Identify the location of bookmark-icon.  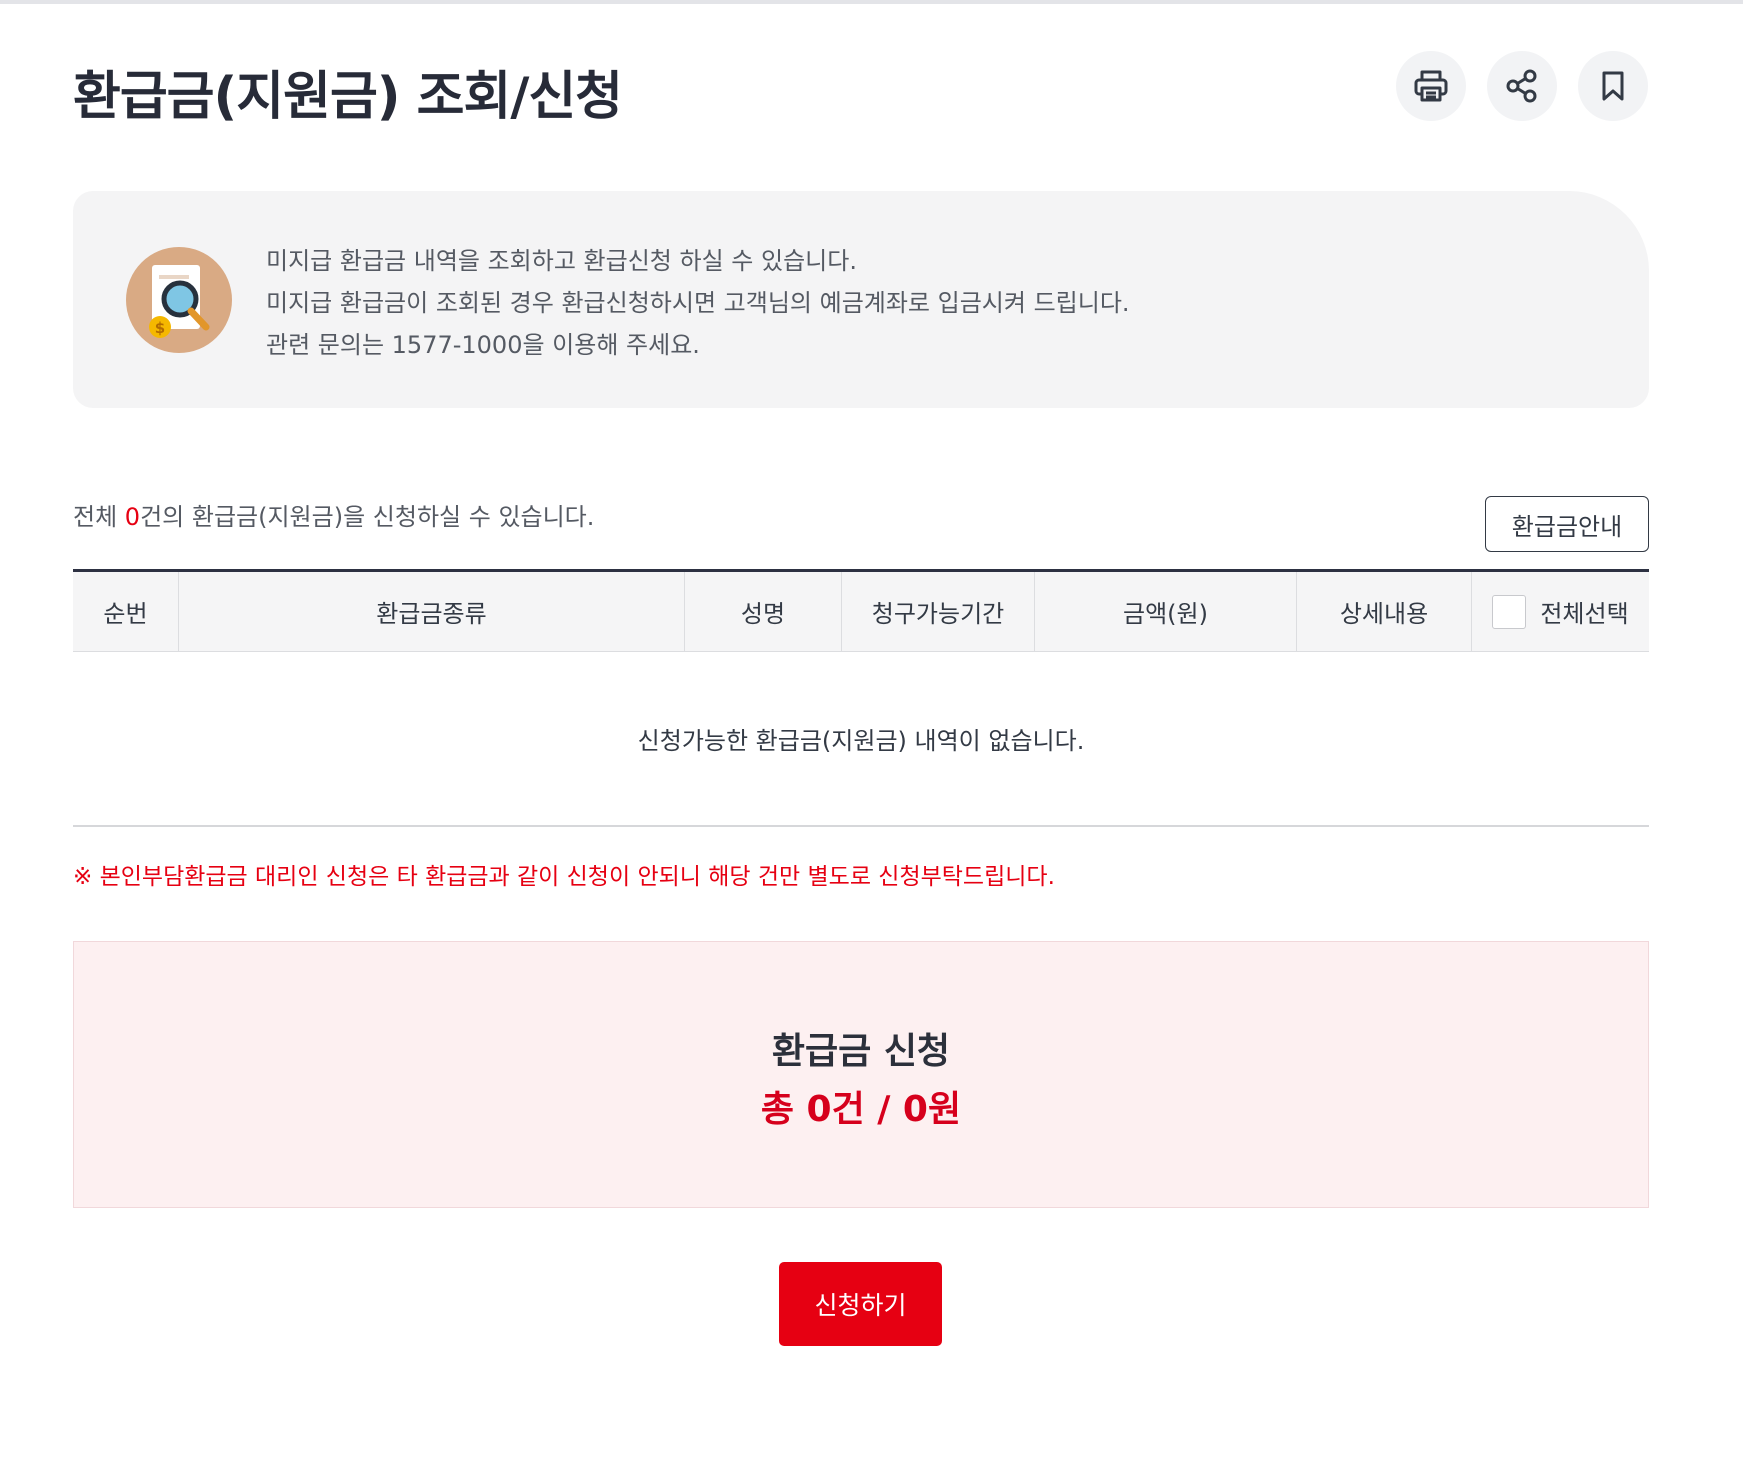
(1613, 86).